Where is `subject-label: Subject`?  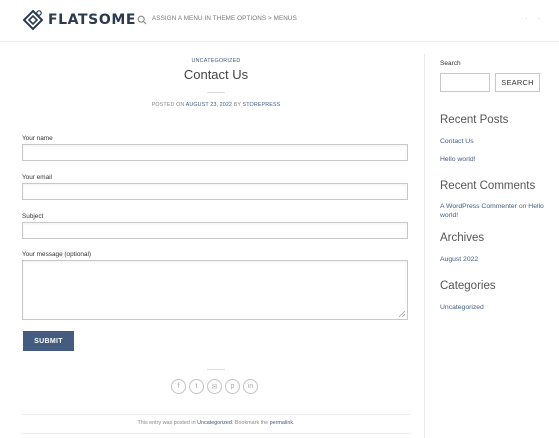
subject-label: Subject is located at coordinates (33, 216).